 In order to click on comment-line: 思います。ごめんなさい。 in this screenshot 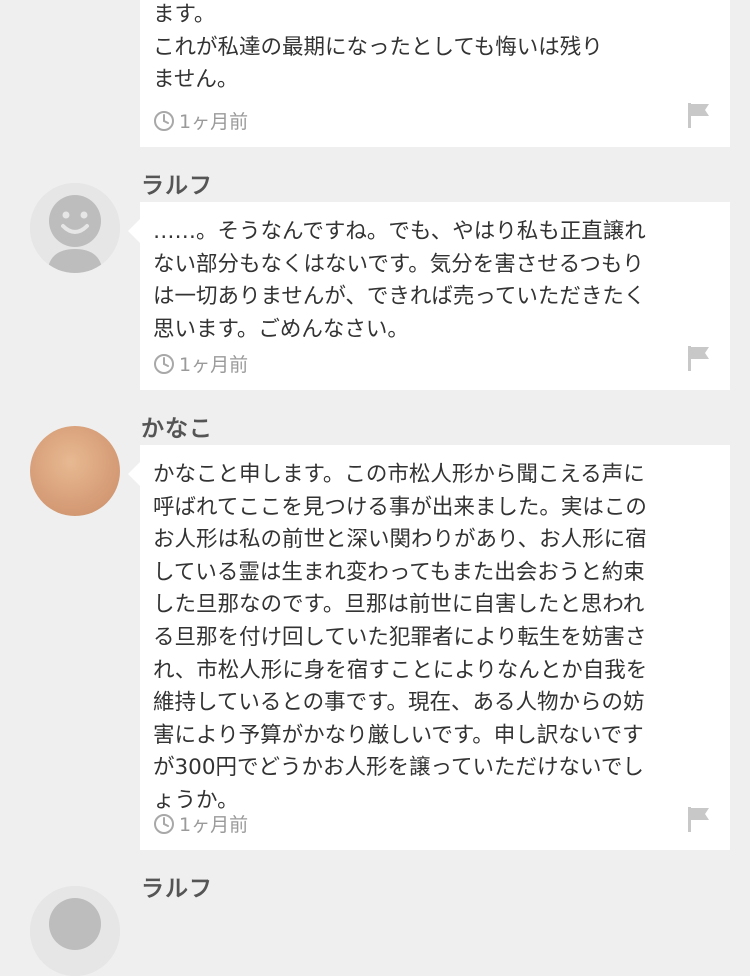, I will do `click(281, 329)`.